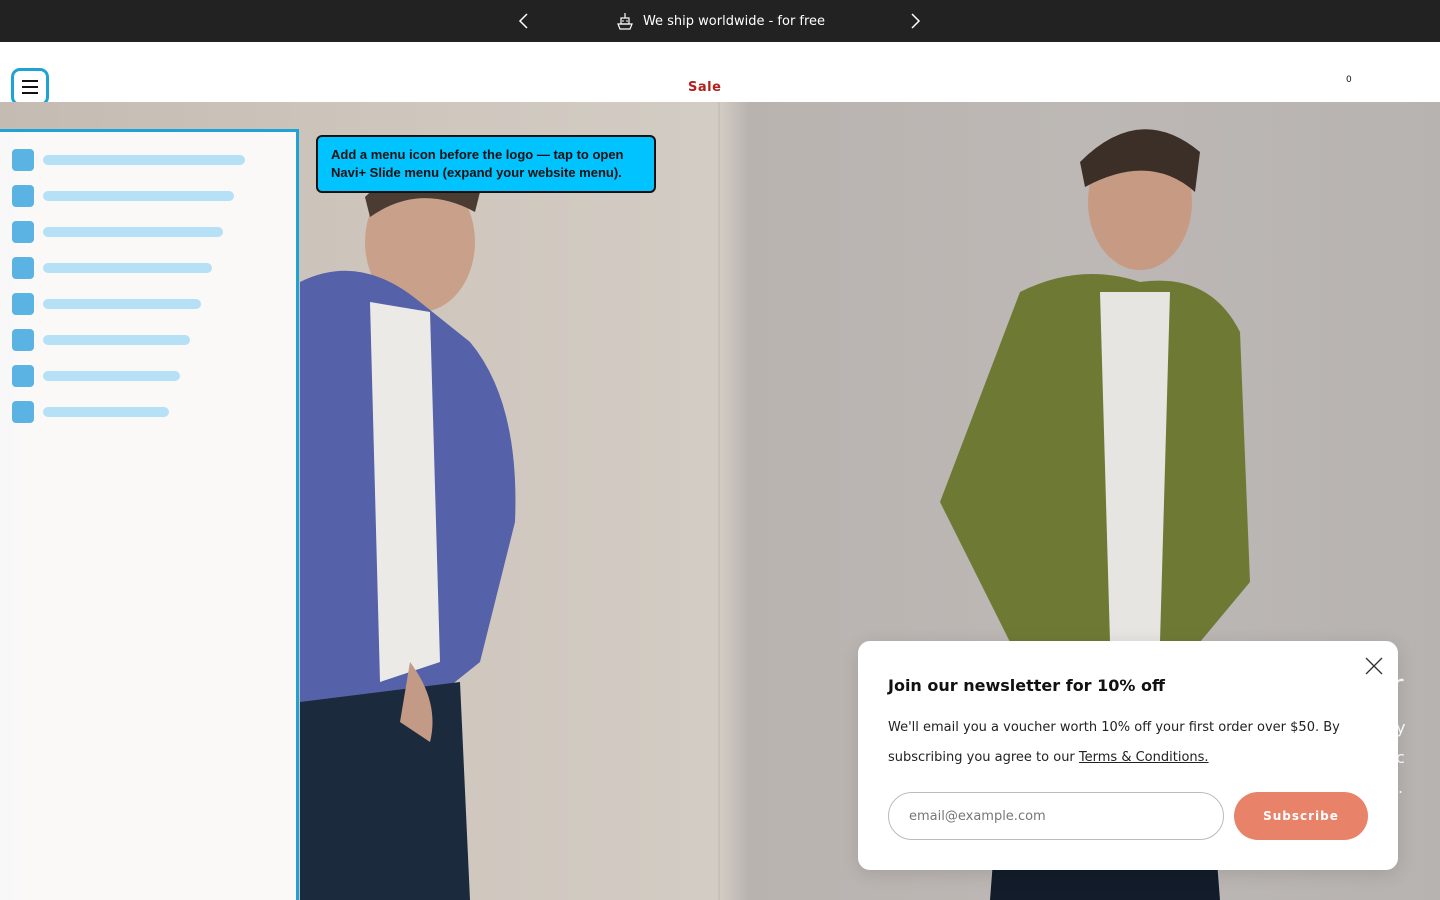 This screenshot has width=1440, height=900. I want to click on site-header: Sale 0, so click(720, 74).